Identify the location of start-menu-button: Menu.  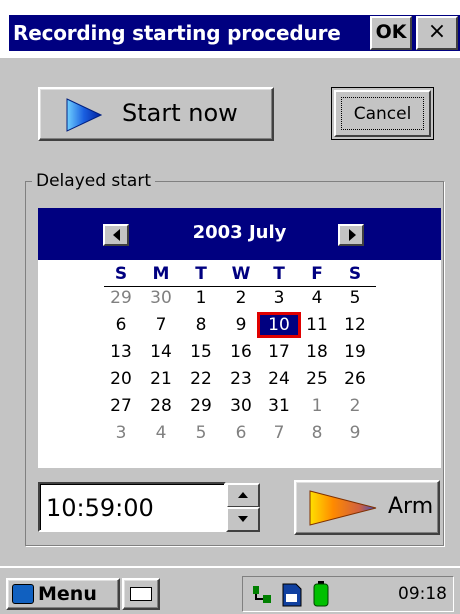
(63, 594).